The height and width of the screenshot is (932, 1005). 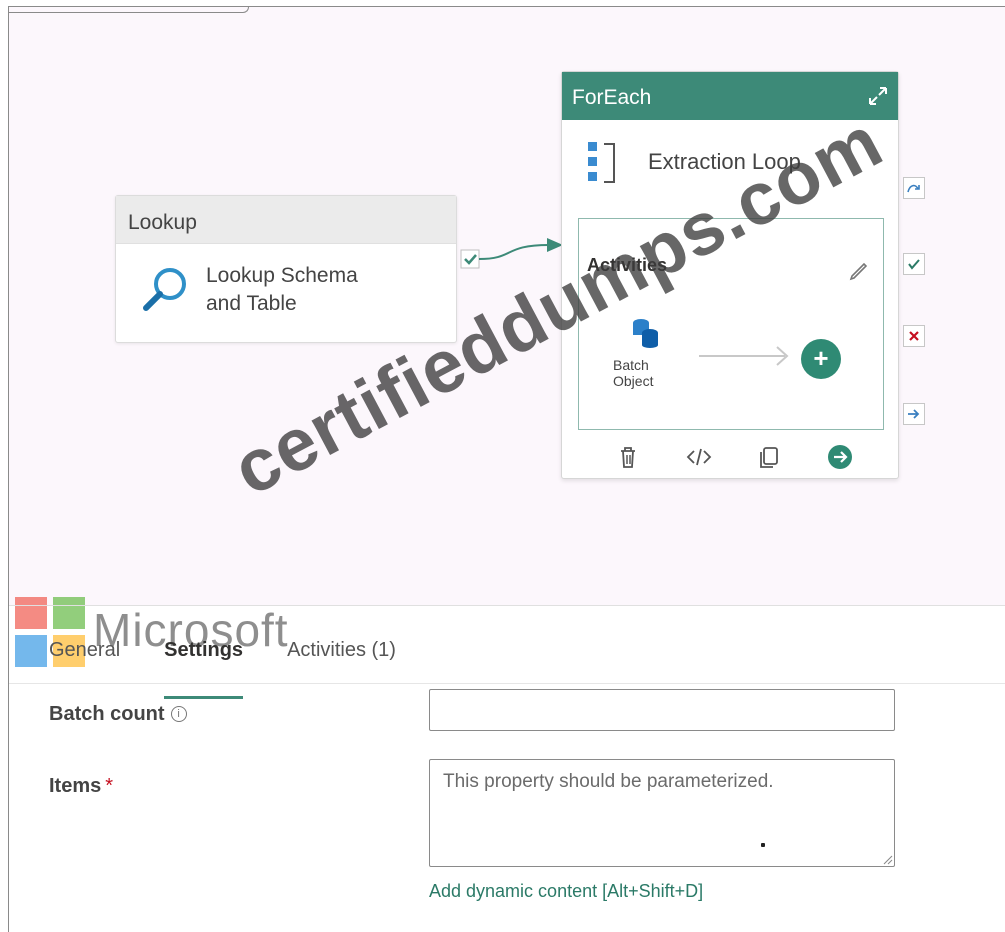 I want to click on lookup-activity: Lookup Lookup Schema and Table, so click(x=286, y=269).